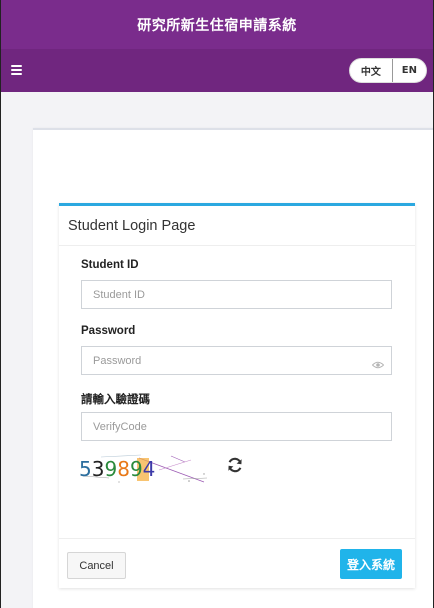  What do you see at coordinates (236, 426) in the screenshot?
I see `verify-code-input` at bounding box center [236, 426].